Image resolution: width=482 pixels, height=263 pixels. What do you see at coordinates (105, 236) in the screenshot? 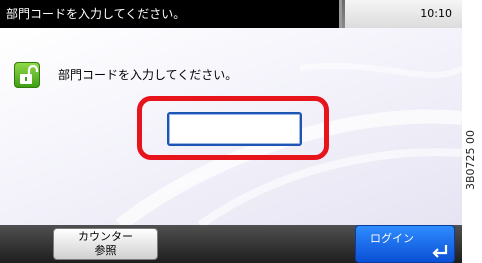
I see `counter-button-label-line1: カウンター` at bounding box center [105, 236].